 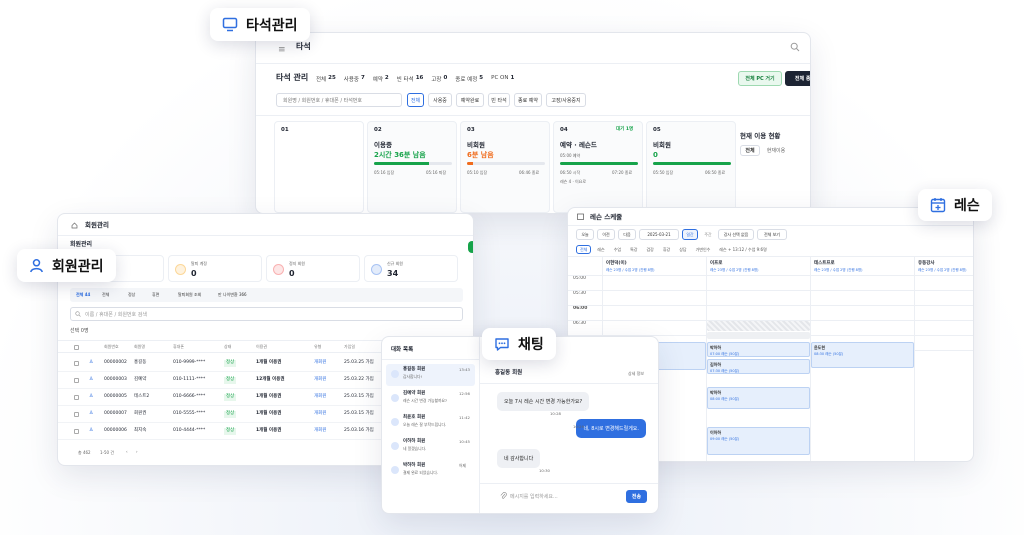 I want to click on search-icon, so click(x=795, y=47).